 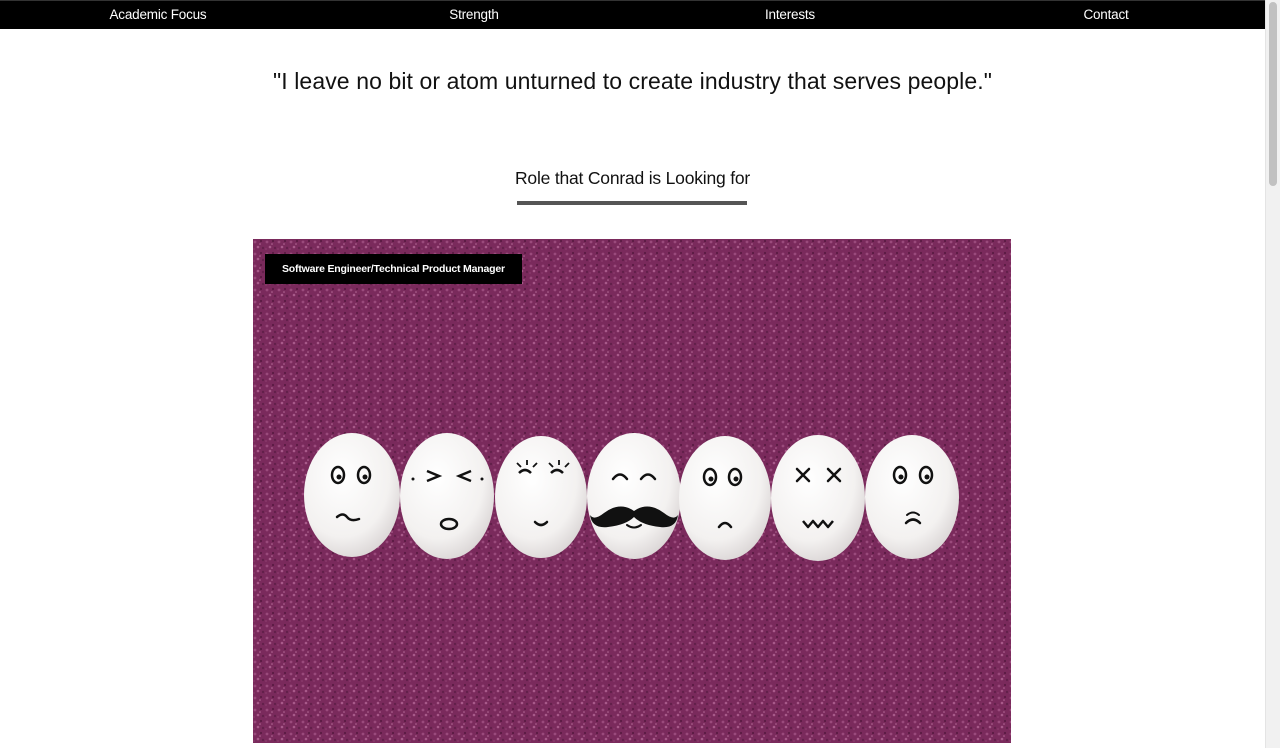 What do you see at coordinates (1272, 374) in the screenshot?
I see `page-scrollbar` at bounding box center [1272, 374].